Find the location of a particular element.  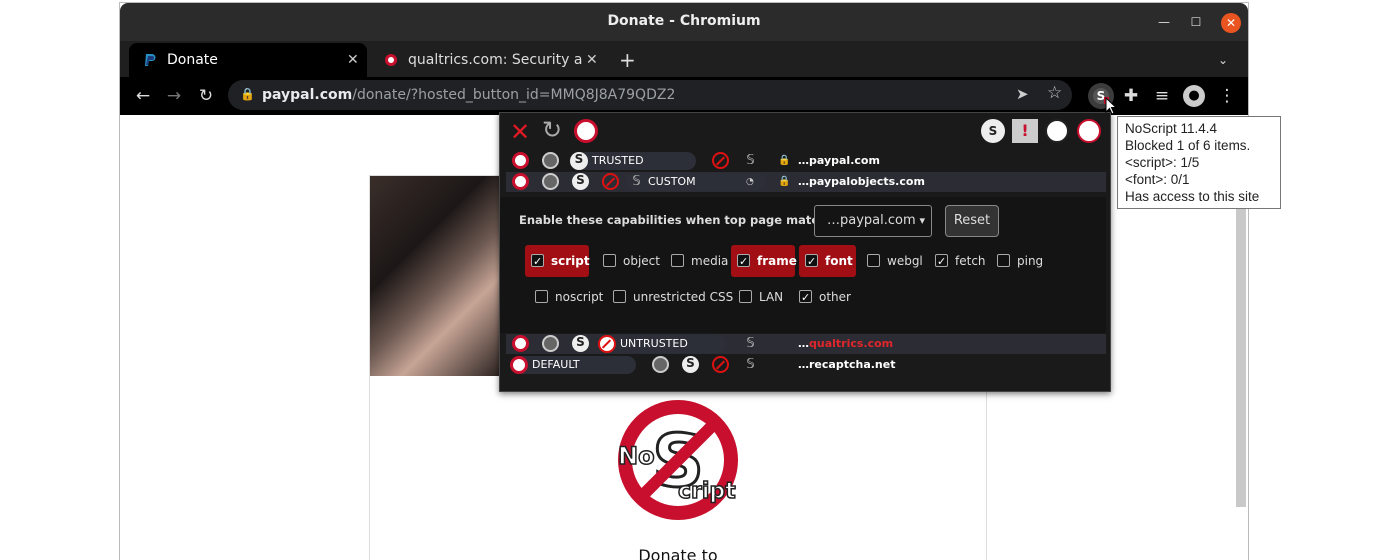

tab-donate: Donate ✕ is located at coordinates (248, 60).